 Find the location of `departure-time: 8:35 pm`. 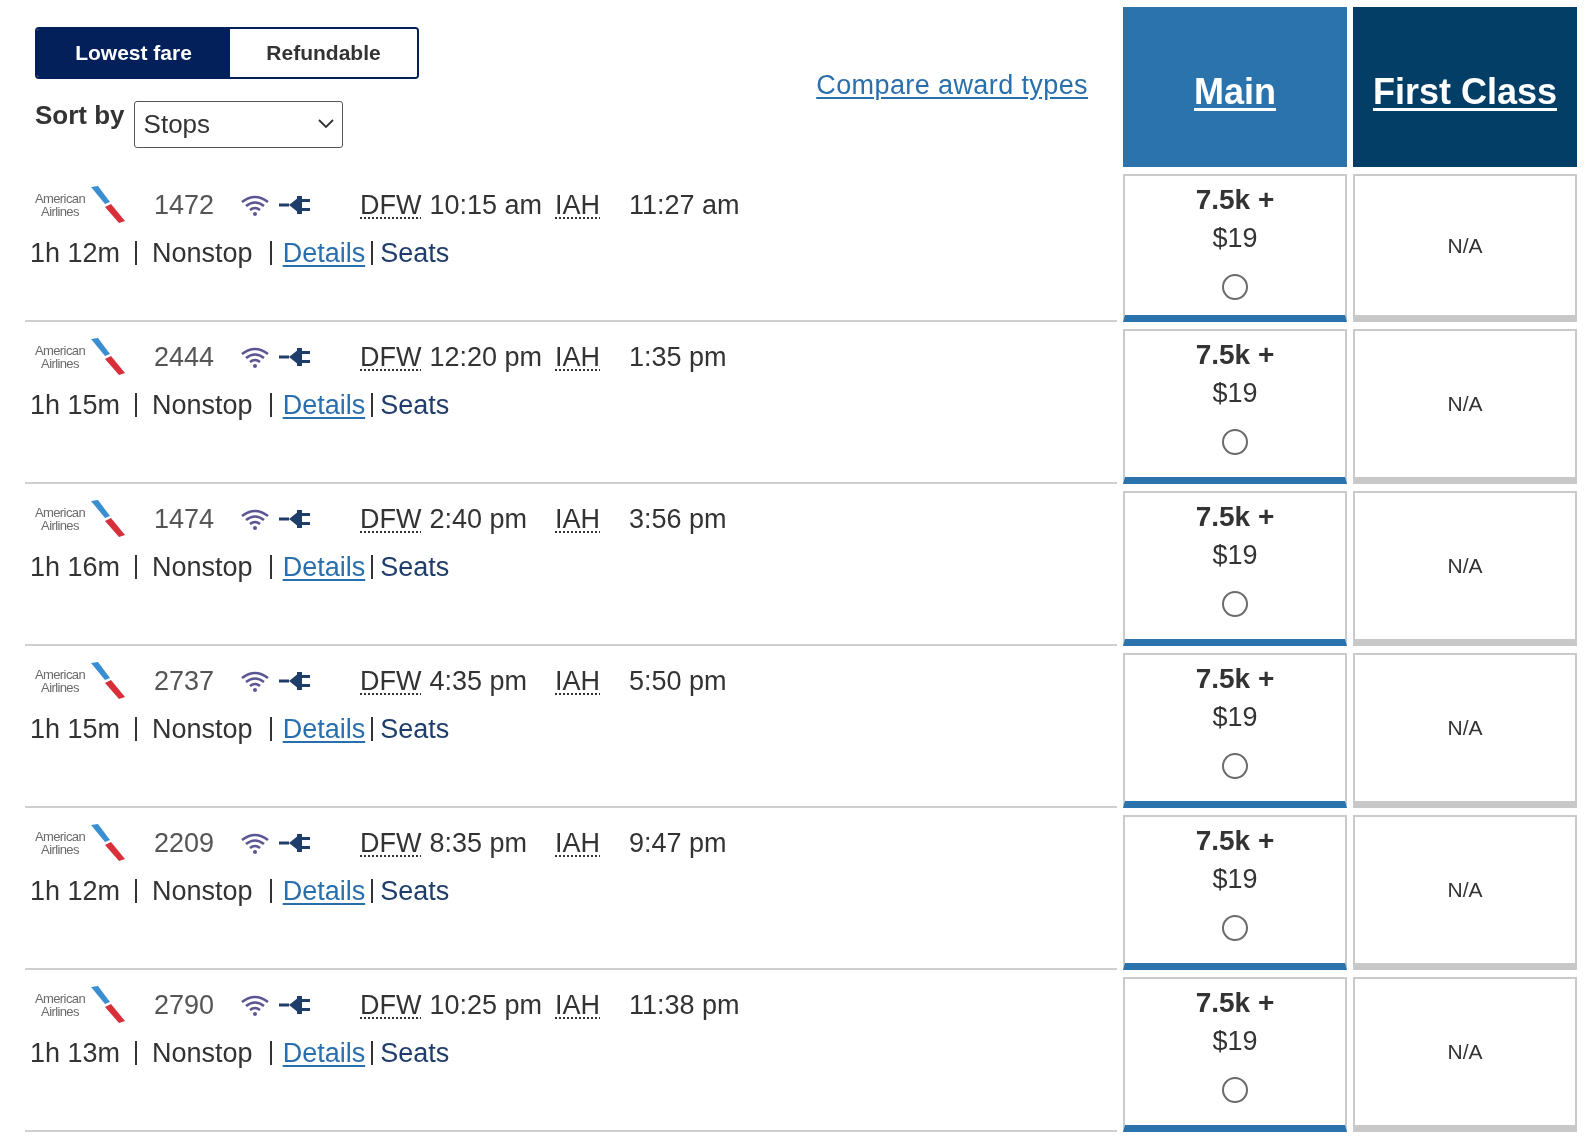

departure-time: 8:35 pm is located at coordinates (478, 843).